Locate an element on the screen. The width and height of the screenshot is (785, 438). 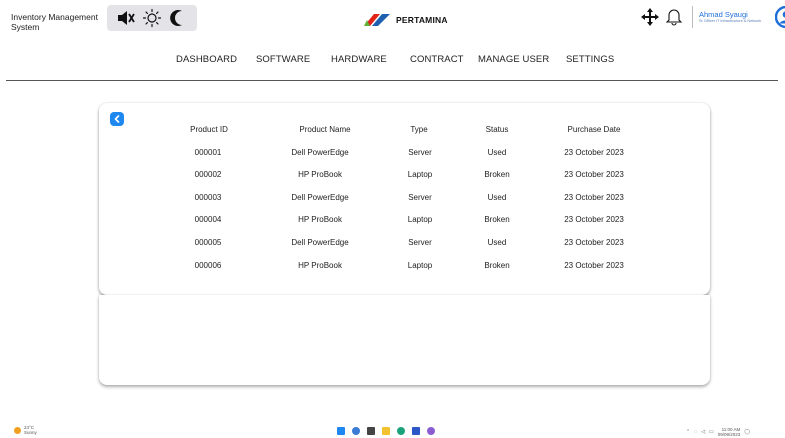
sun-icon is located at coordinates (152, 18).